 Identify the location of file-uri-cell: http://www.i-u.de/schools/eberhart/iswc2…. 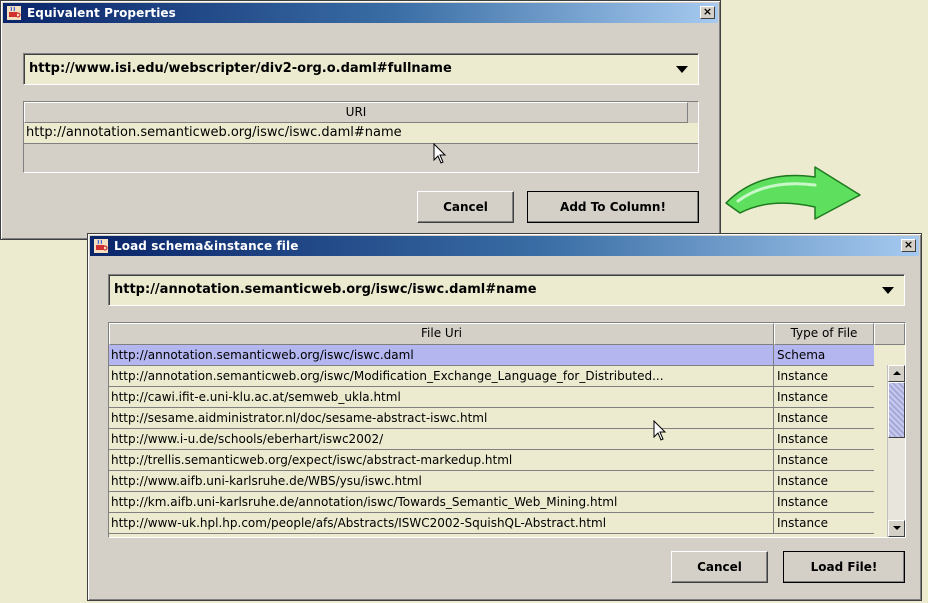
(441, 439).